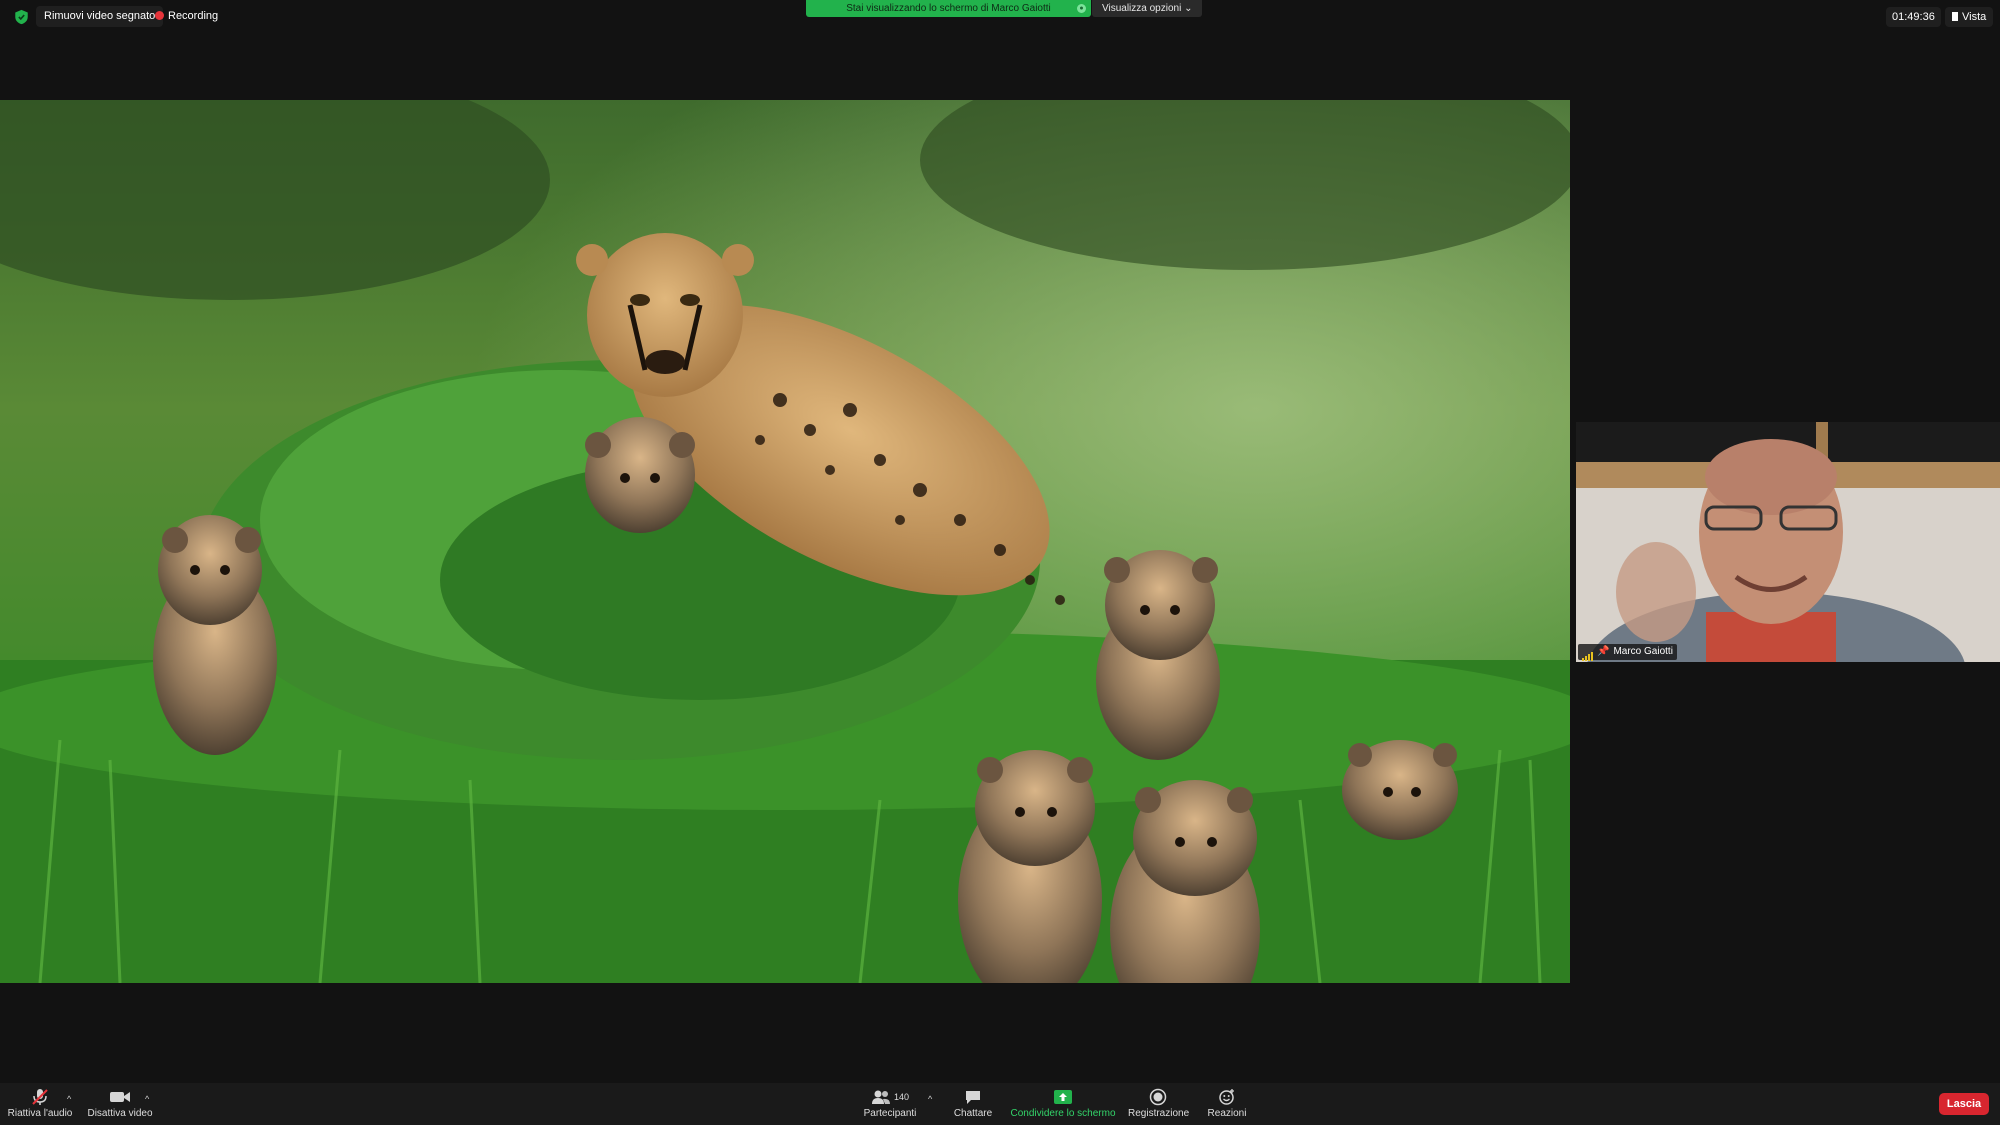 The image size is (2000, 1125). Describe the element at coordinates (40, 1097) in the screenshot. I see `mic-muted-icon` at that location.